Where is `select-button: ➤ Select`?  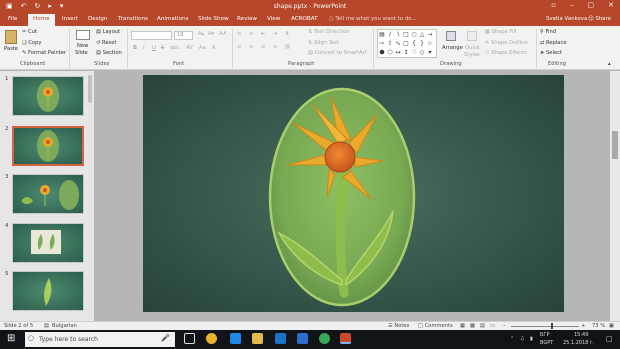
select-button: ➤ Select is located at coordinates (551, 53).